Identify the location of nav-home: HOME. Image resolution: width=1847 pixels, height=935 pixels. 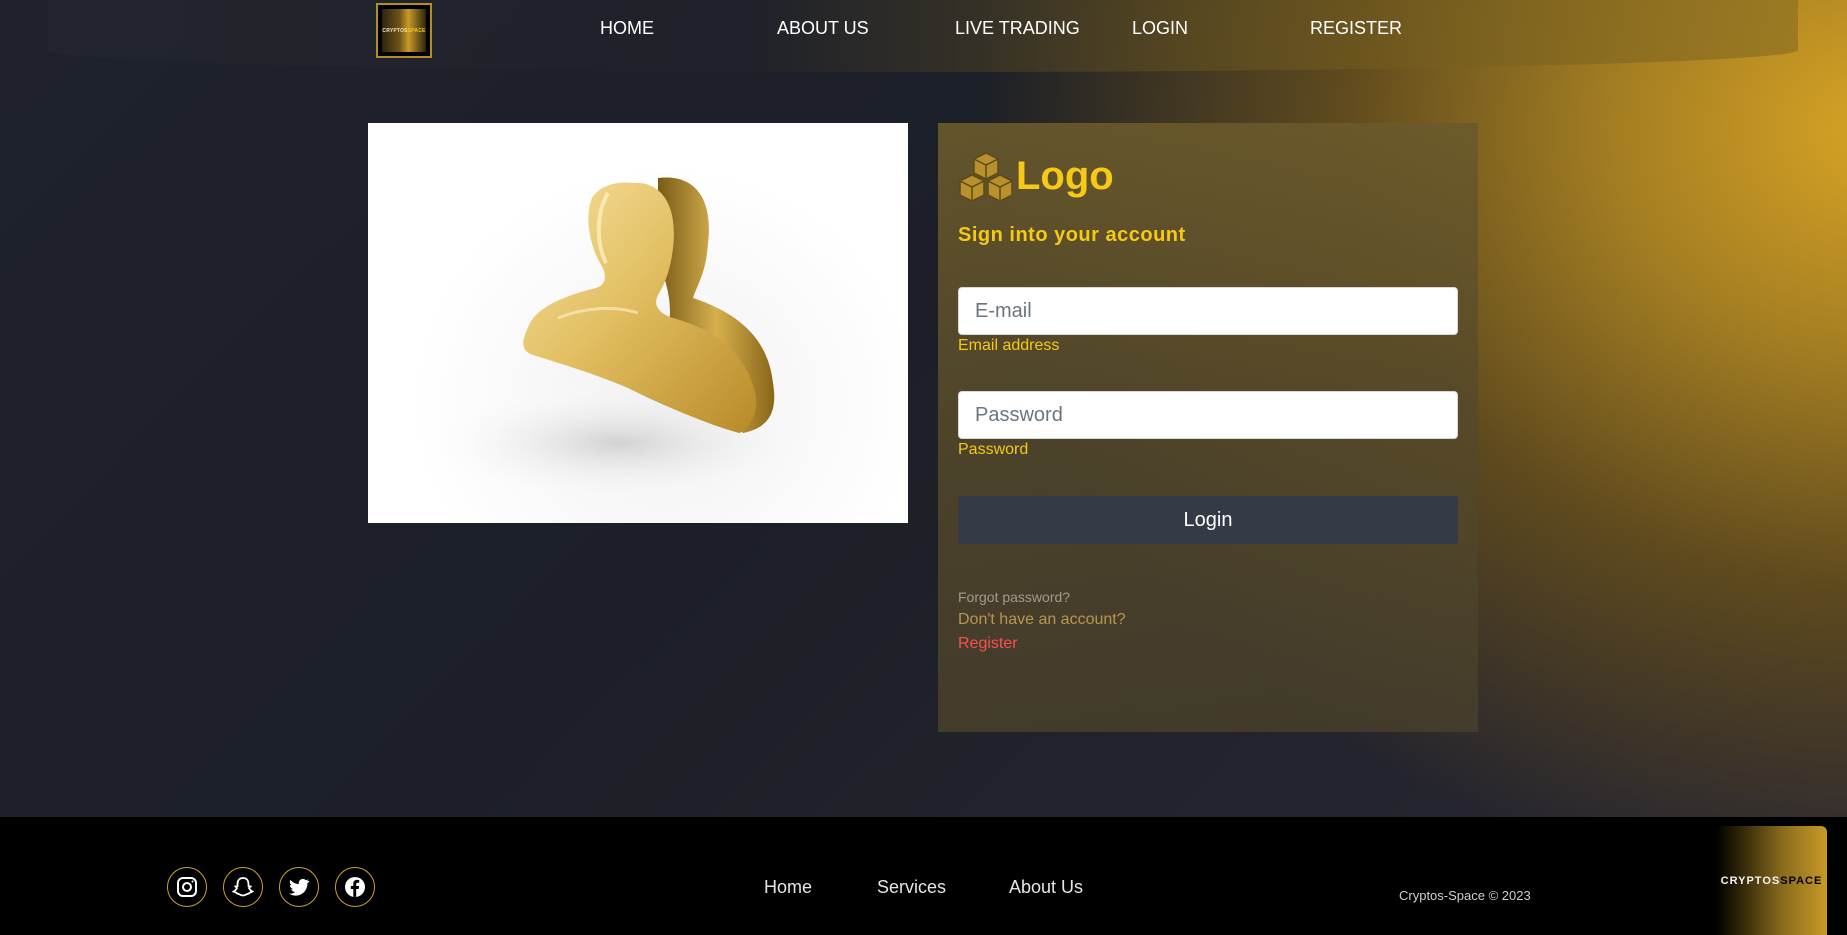
(627, 28).